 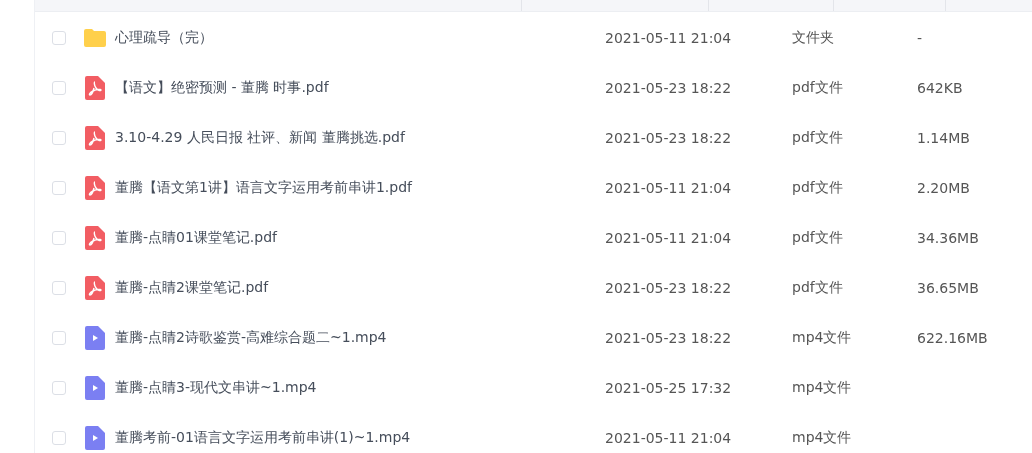 I want to click on file-size: 1.14MB, so click(x=944, y=138).